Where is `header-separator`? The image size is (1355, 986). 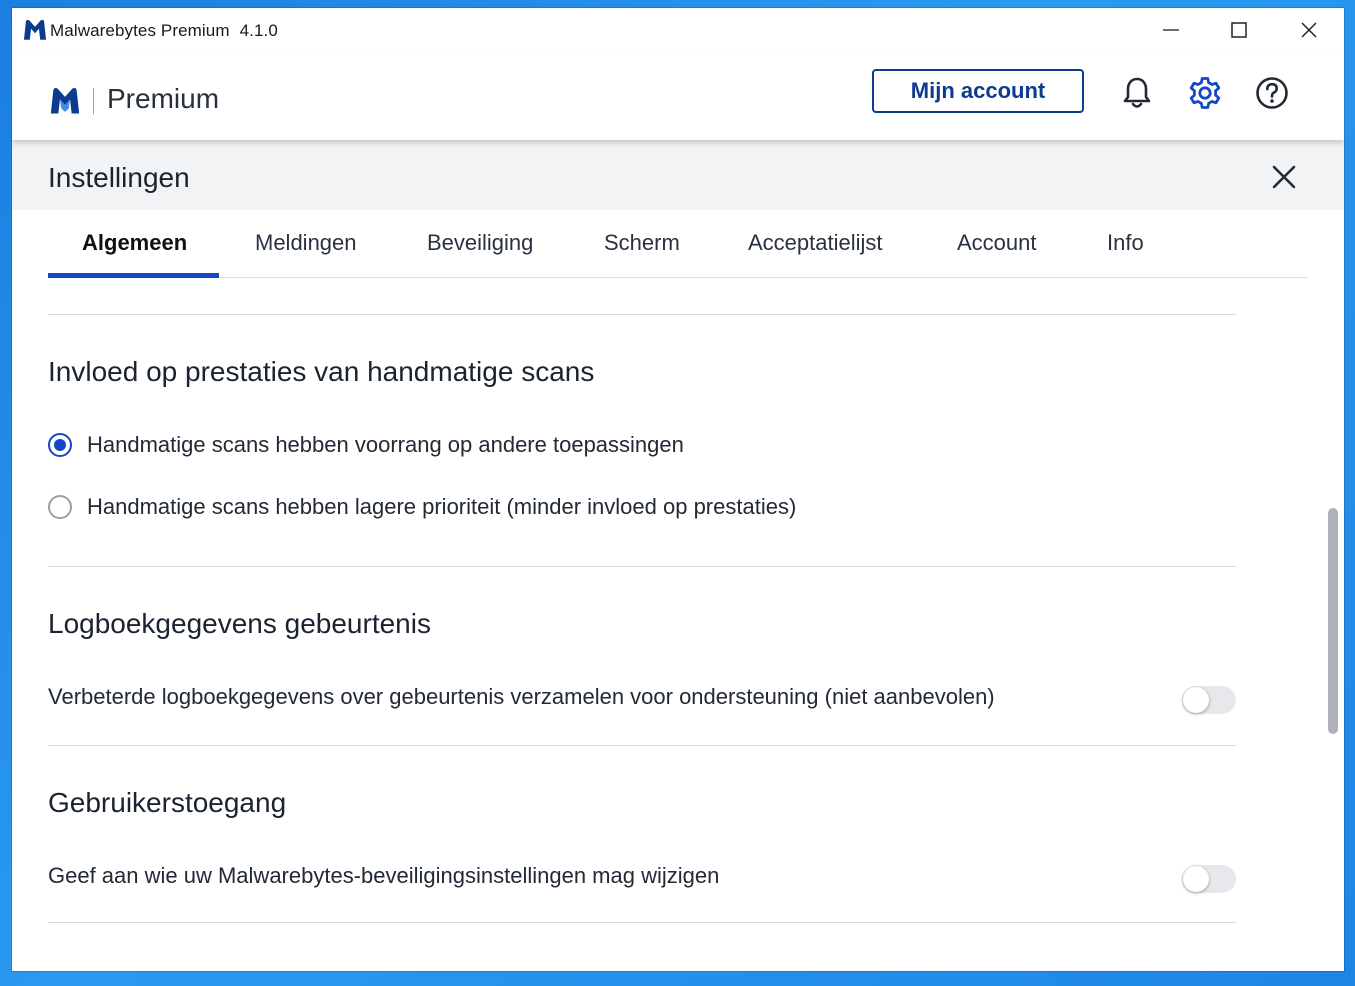 header-separator is located at coordinates (93, 101).